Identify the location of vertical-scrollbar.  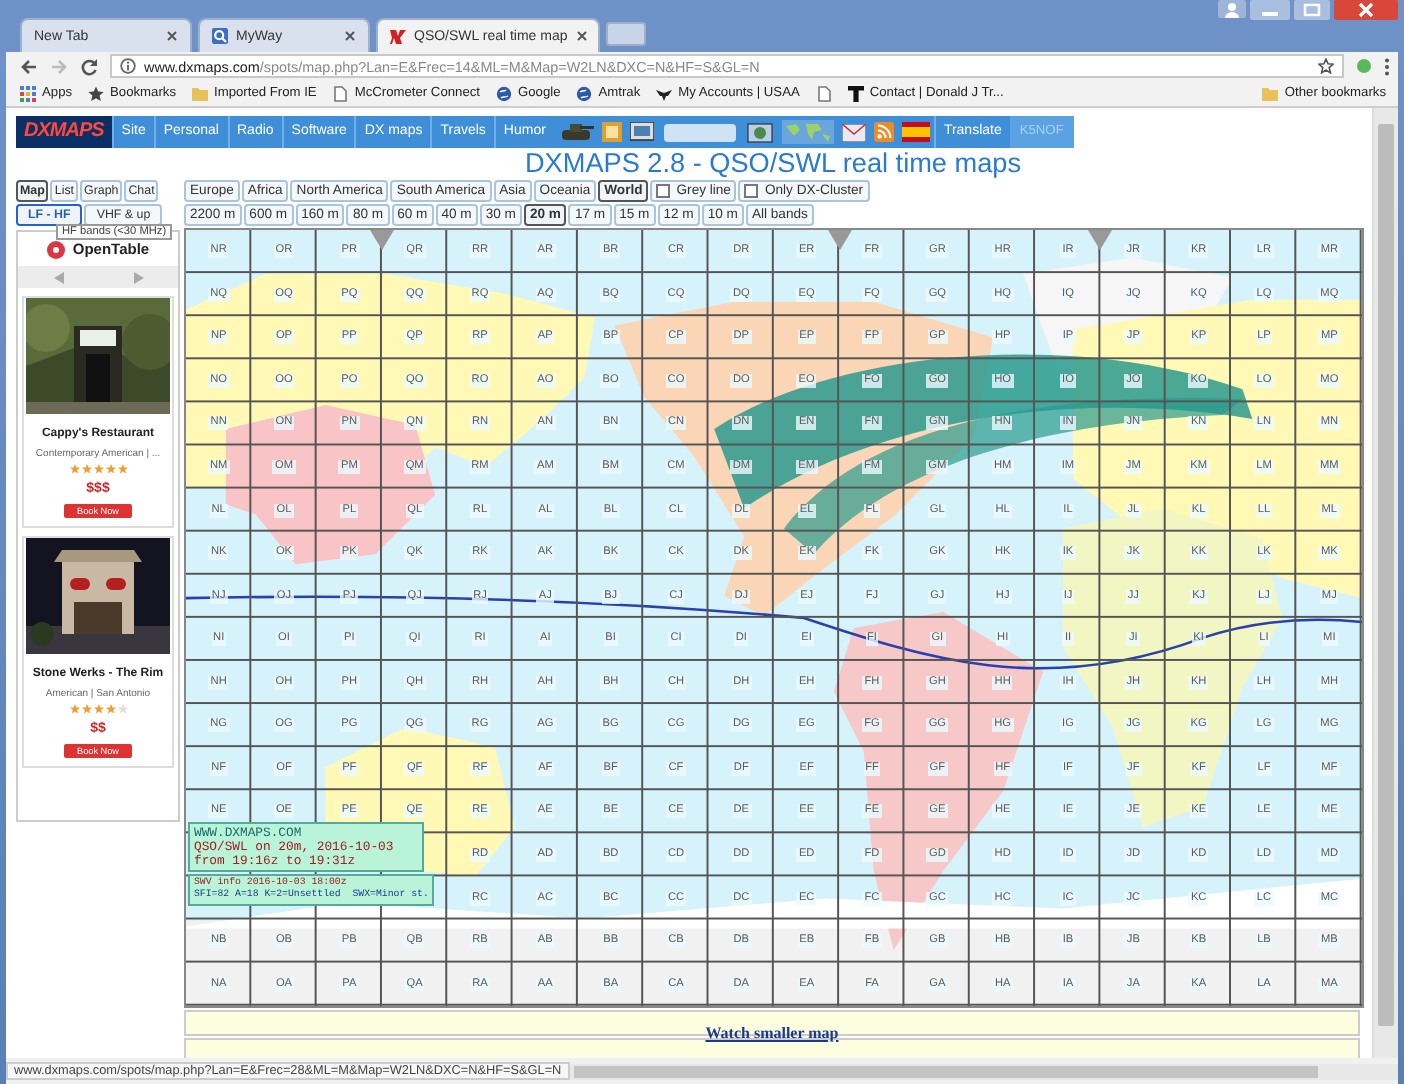
(1385, 583).